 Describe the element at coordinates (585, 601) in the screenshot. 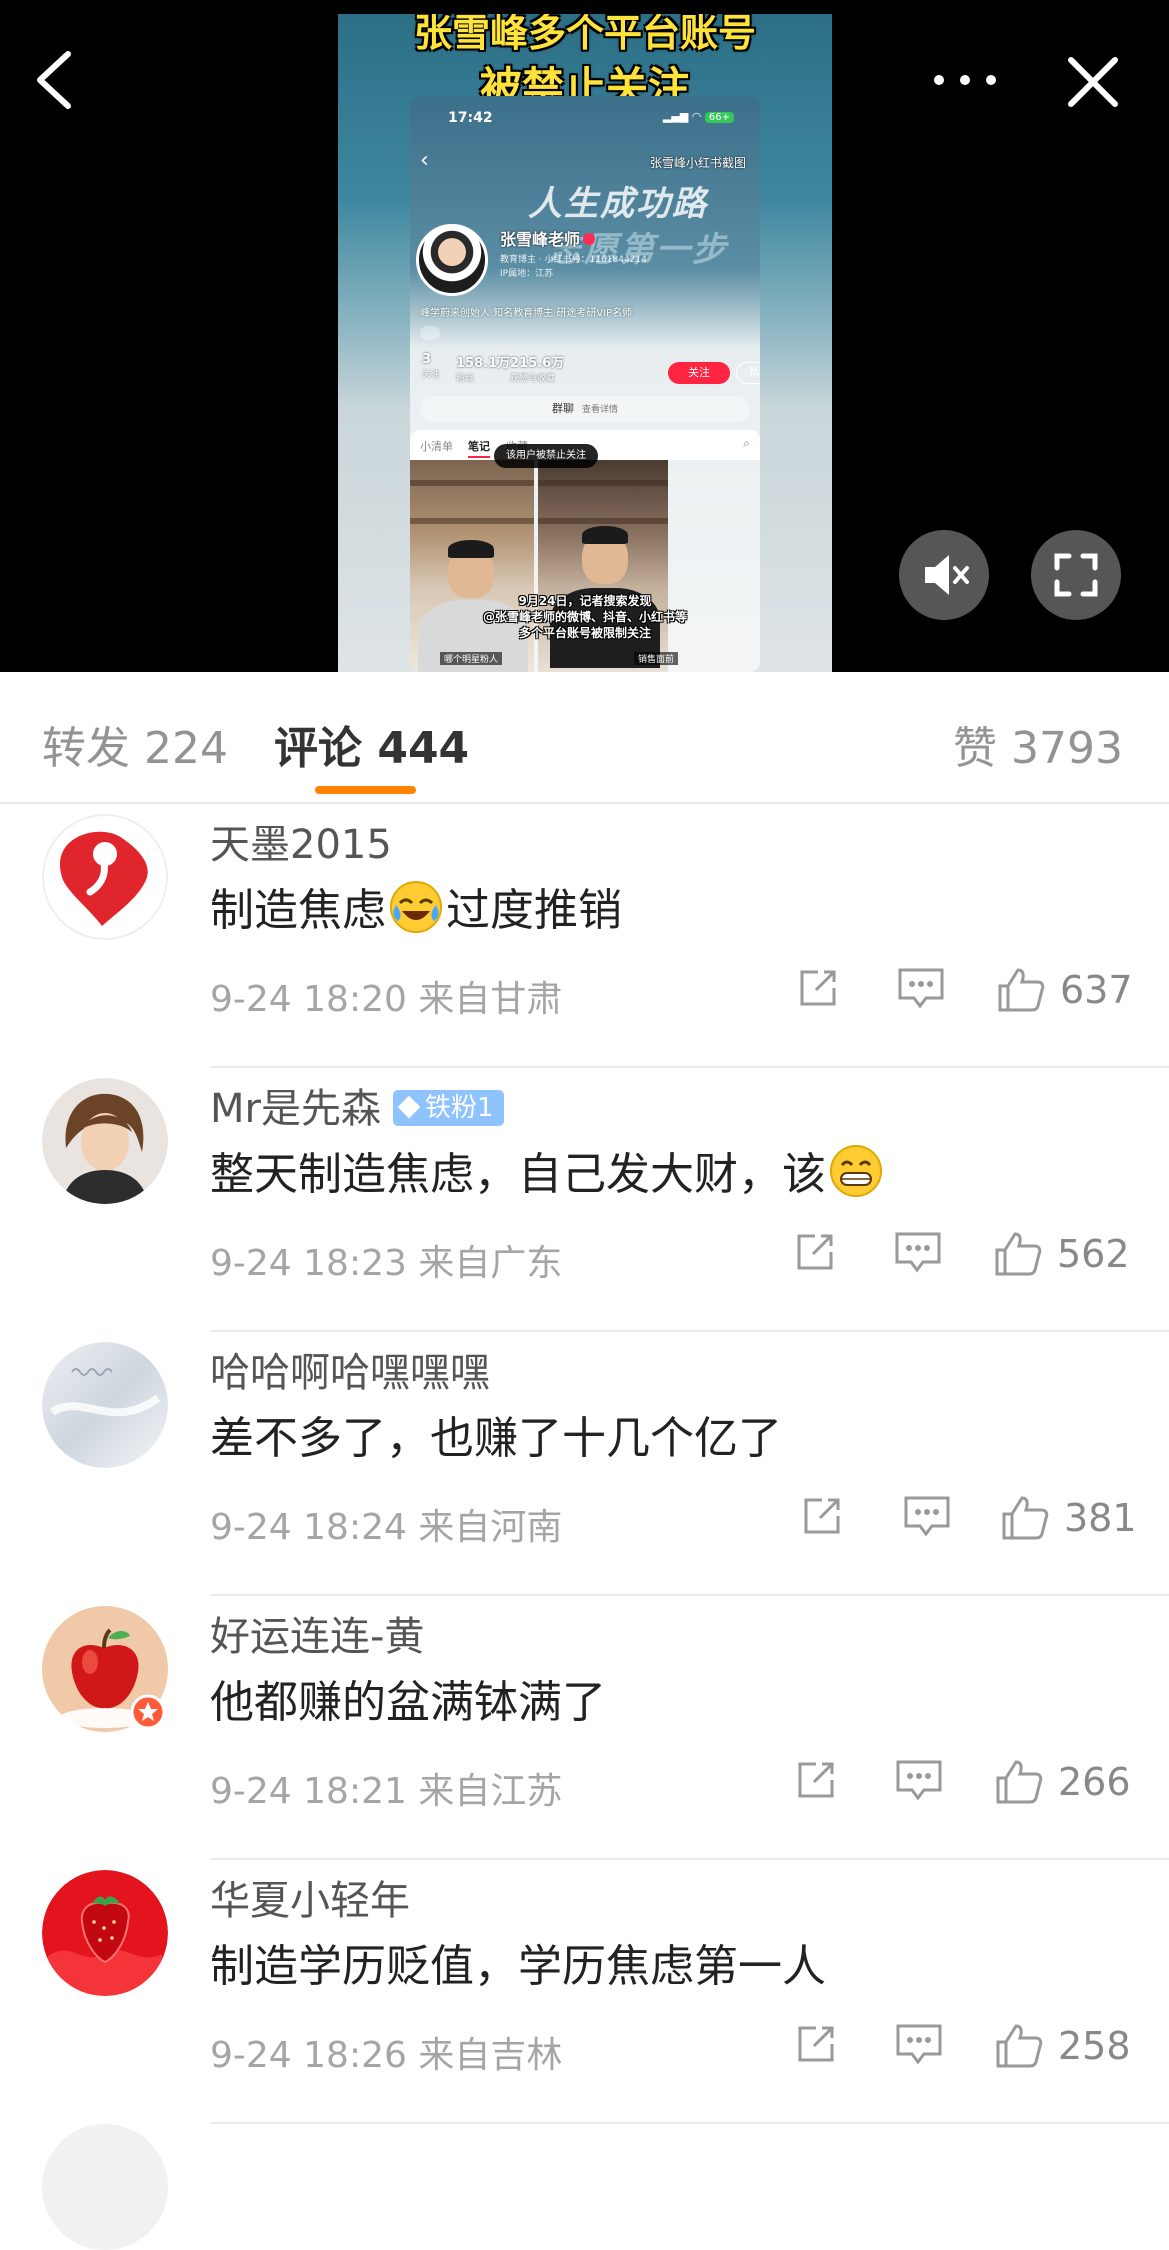

I see `caption-line1: 9月24日，记者搜索发现` at that location.